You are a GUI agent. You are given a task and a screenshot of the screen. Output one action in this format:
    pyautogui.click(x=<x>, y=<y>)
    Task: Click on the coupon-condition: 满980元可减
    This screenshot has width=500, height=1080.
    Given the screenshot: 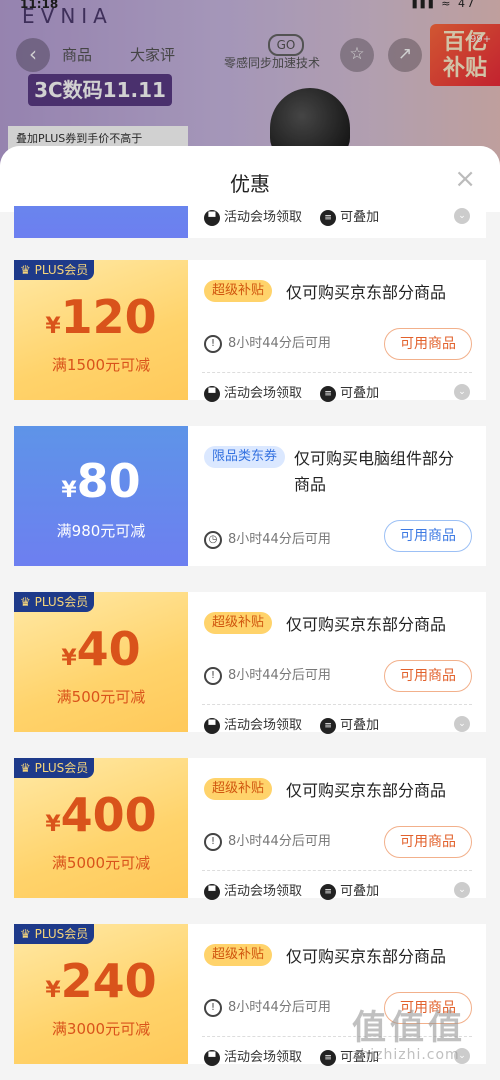 What is the action you would take?
    pyautogui.click(x=101, y=531)
    